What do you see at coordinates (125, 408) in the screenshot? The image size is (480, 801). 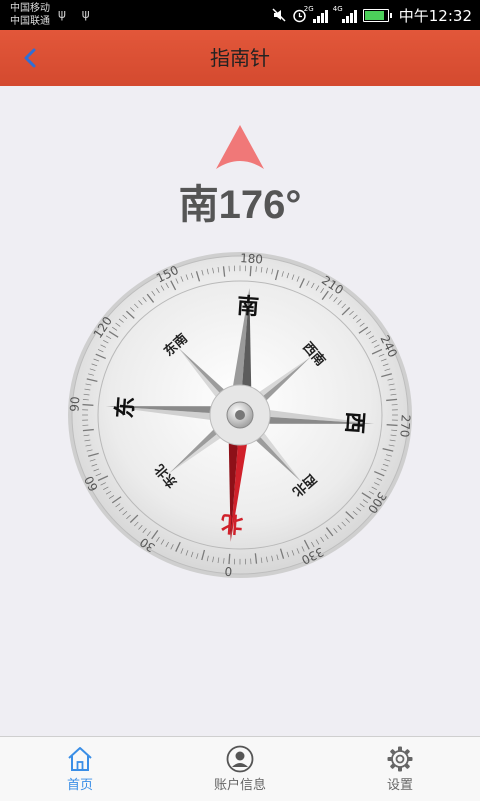 I see `compass-direction-label: 东` at bounding box center [125, 408].